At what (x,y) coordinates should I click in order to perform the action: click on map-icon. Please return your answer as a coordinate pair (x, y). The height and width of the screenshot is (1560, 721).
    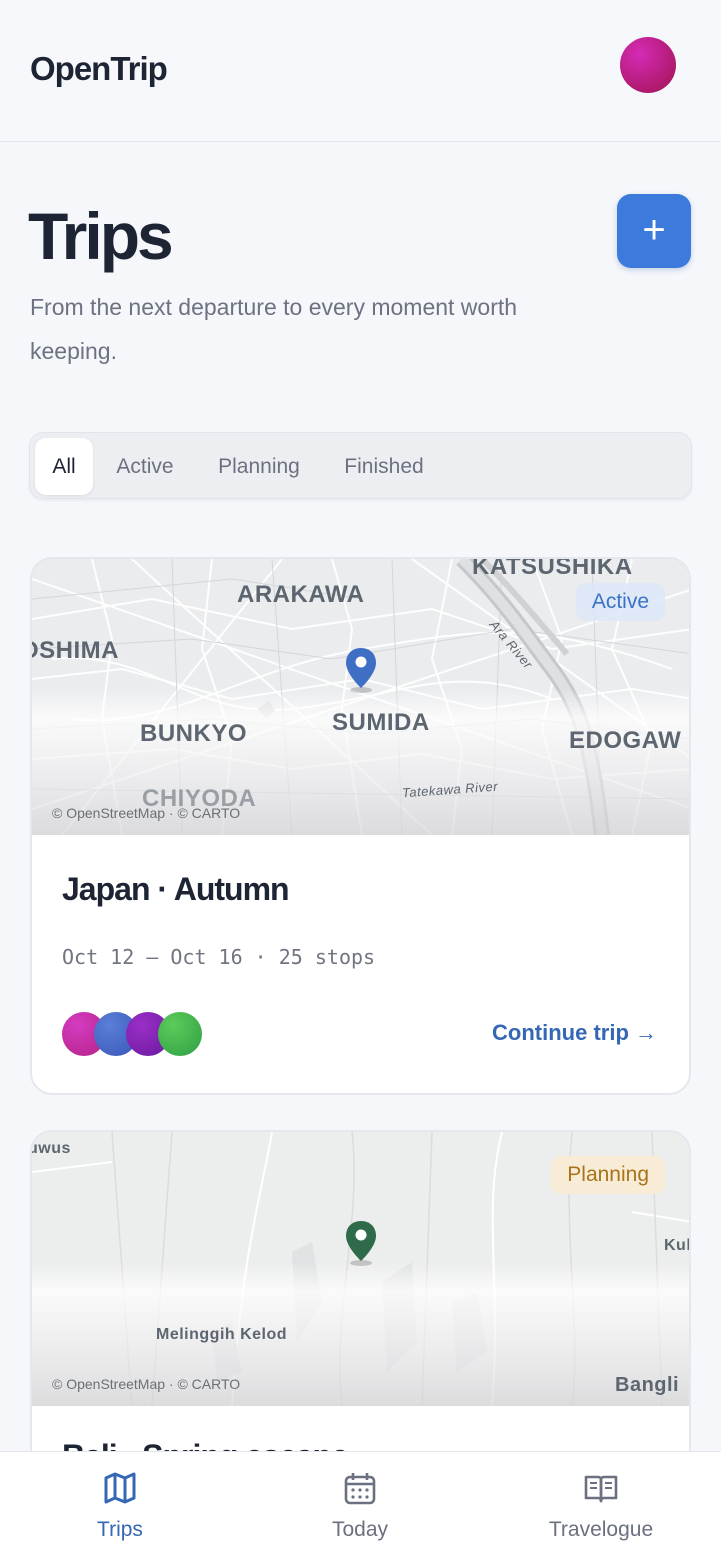
    Looking at the image, I should click on (120, 1488).